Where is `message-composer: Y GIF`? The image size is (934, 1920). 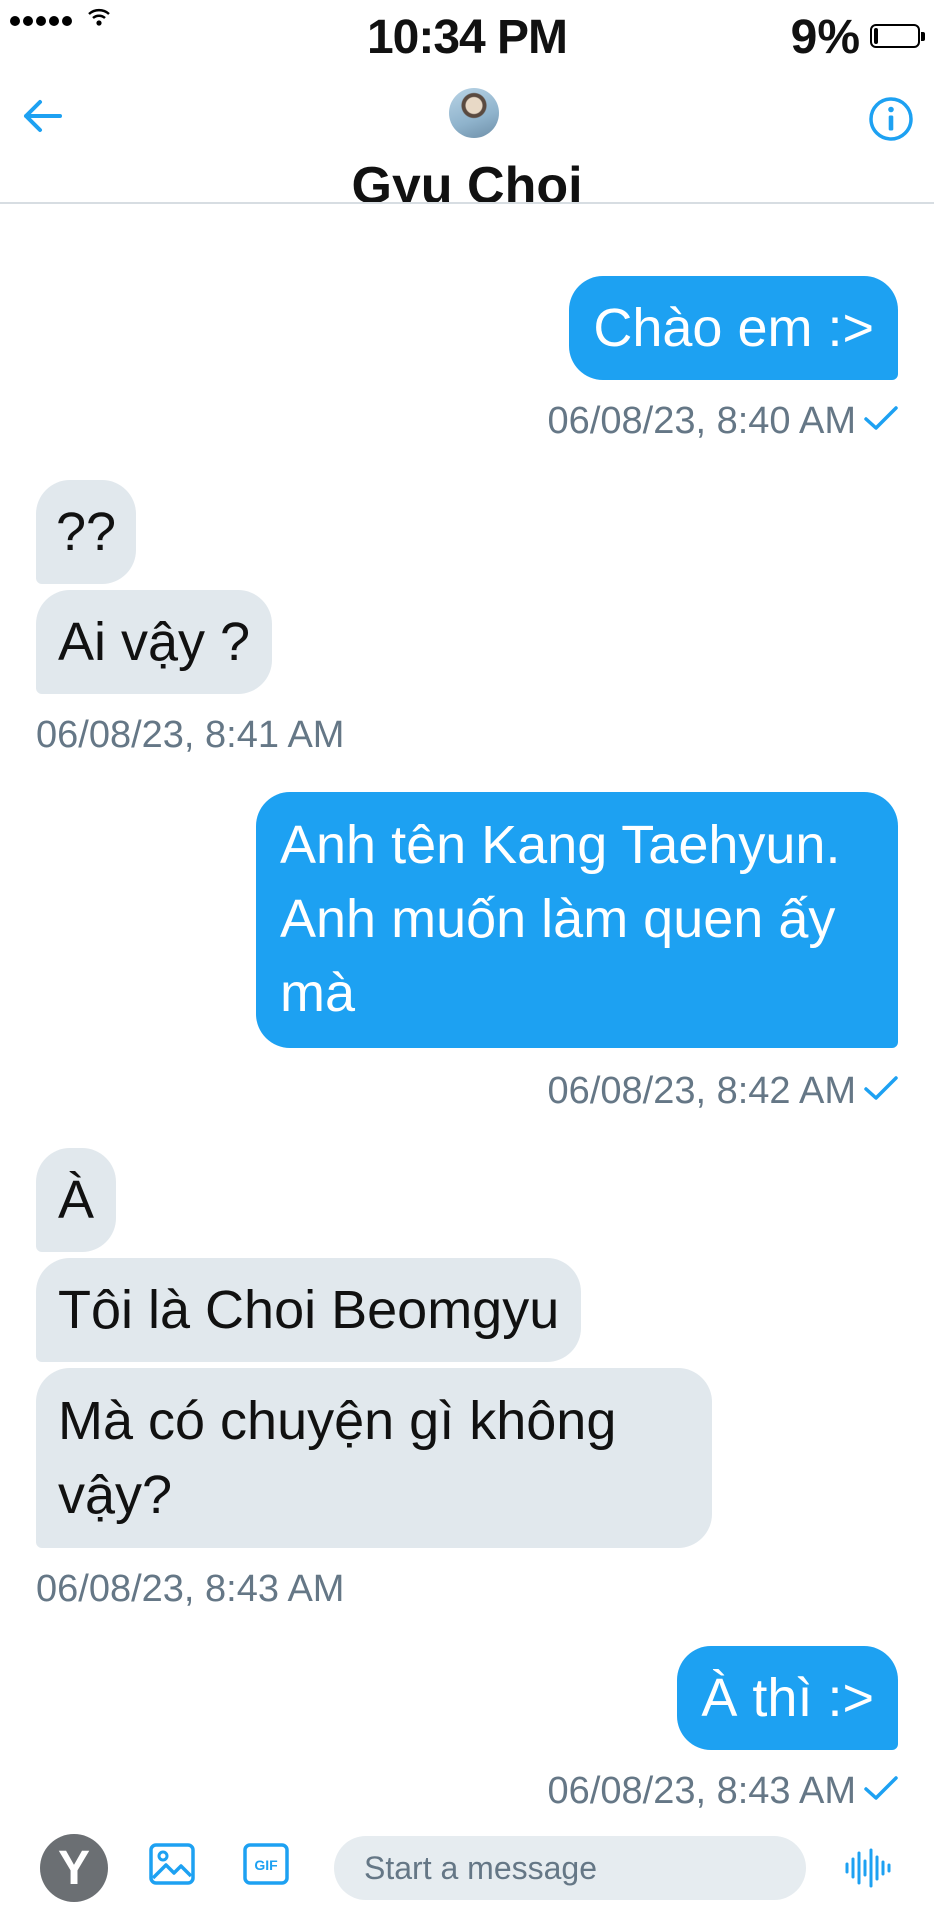 message-composer: Y GIF is located at coordinates (467, 1870).